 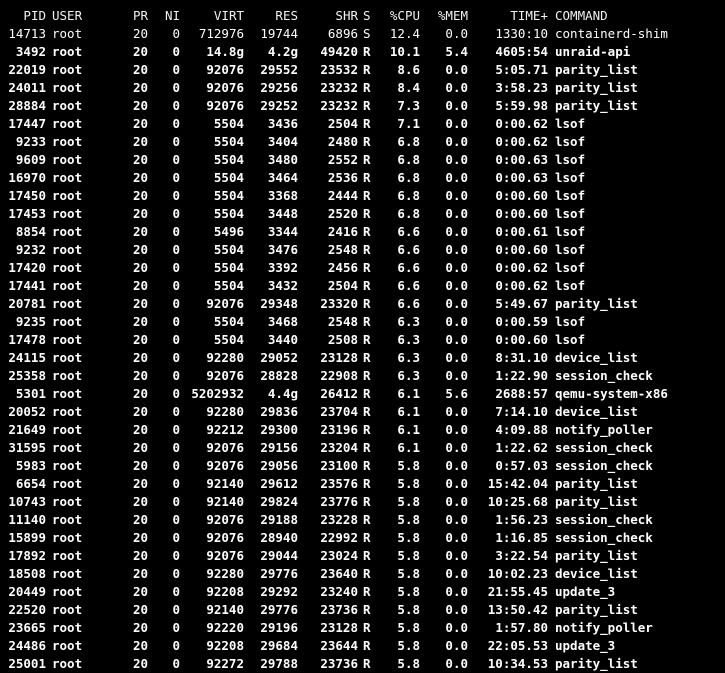 What do you see at coordinates (225, 663) in the screenshot?
I see `process-virt: 92272` at bounding box center [225, 663].